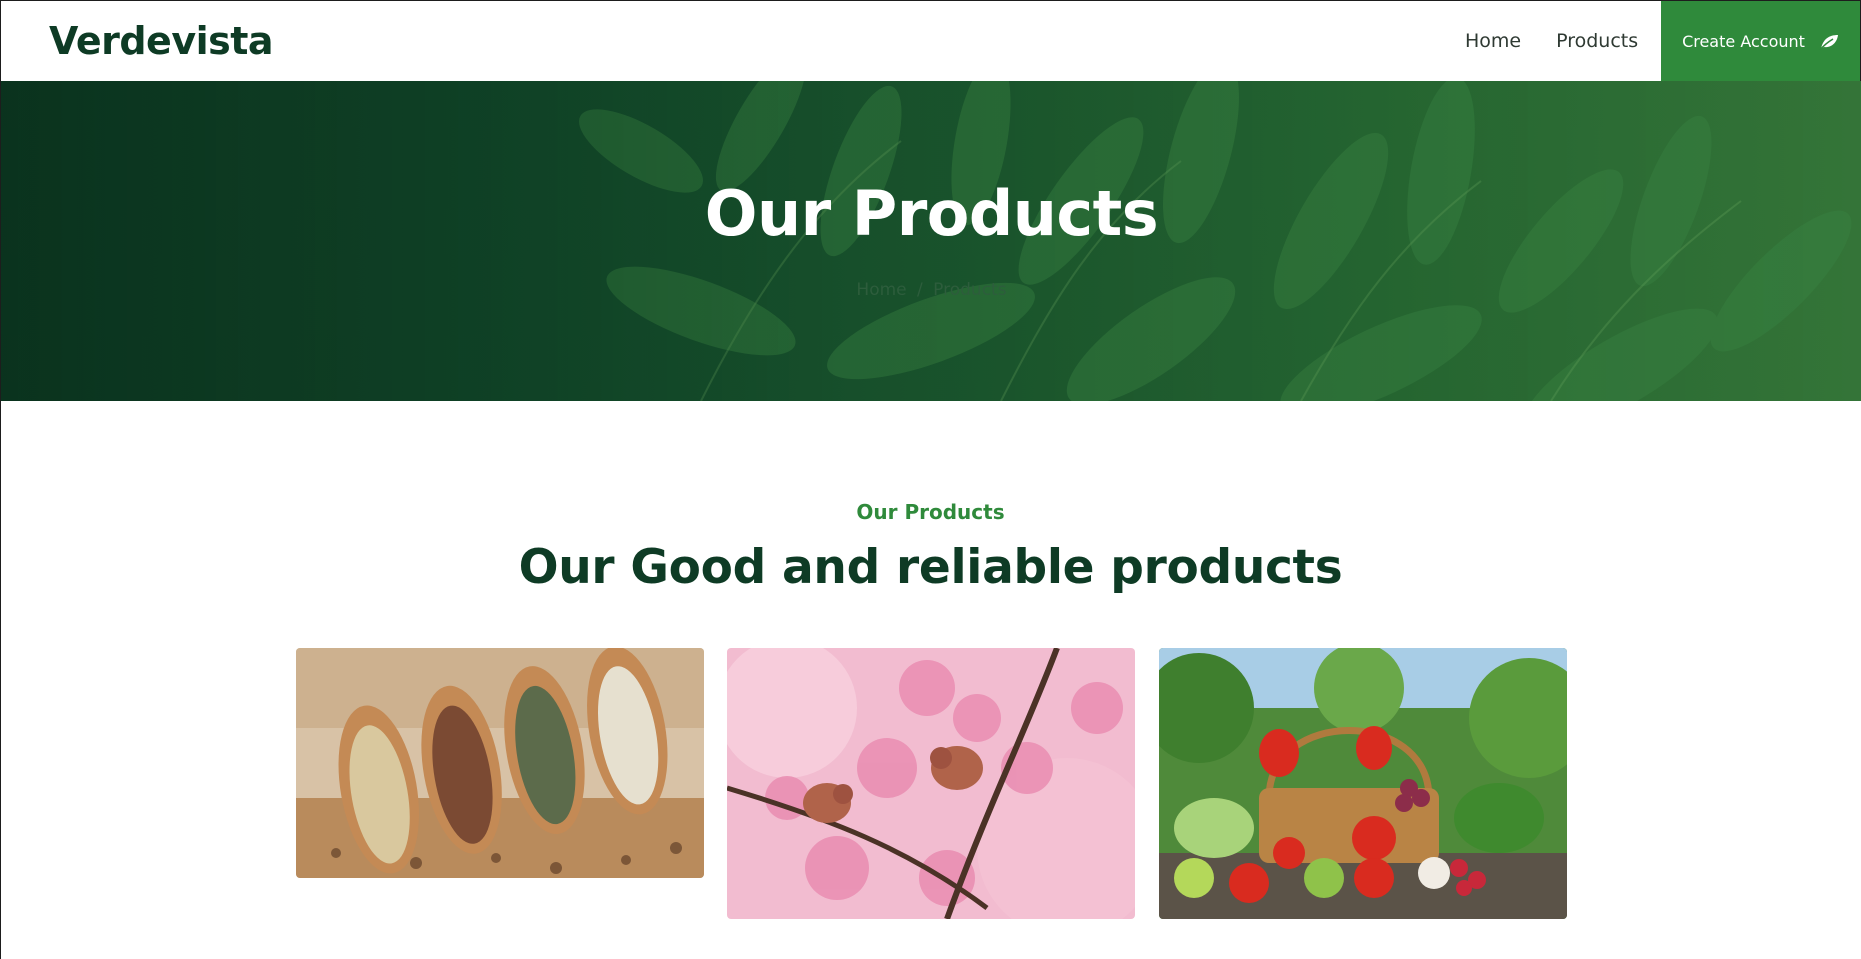  I want to click on vegetables-image, so click(1363, 783).